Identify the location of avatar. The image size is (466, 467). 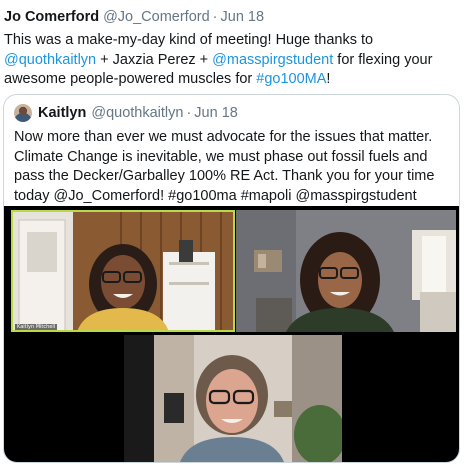
(23, 113).